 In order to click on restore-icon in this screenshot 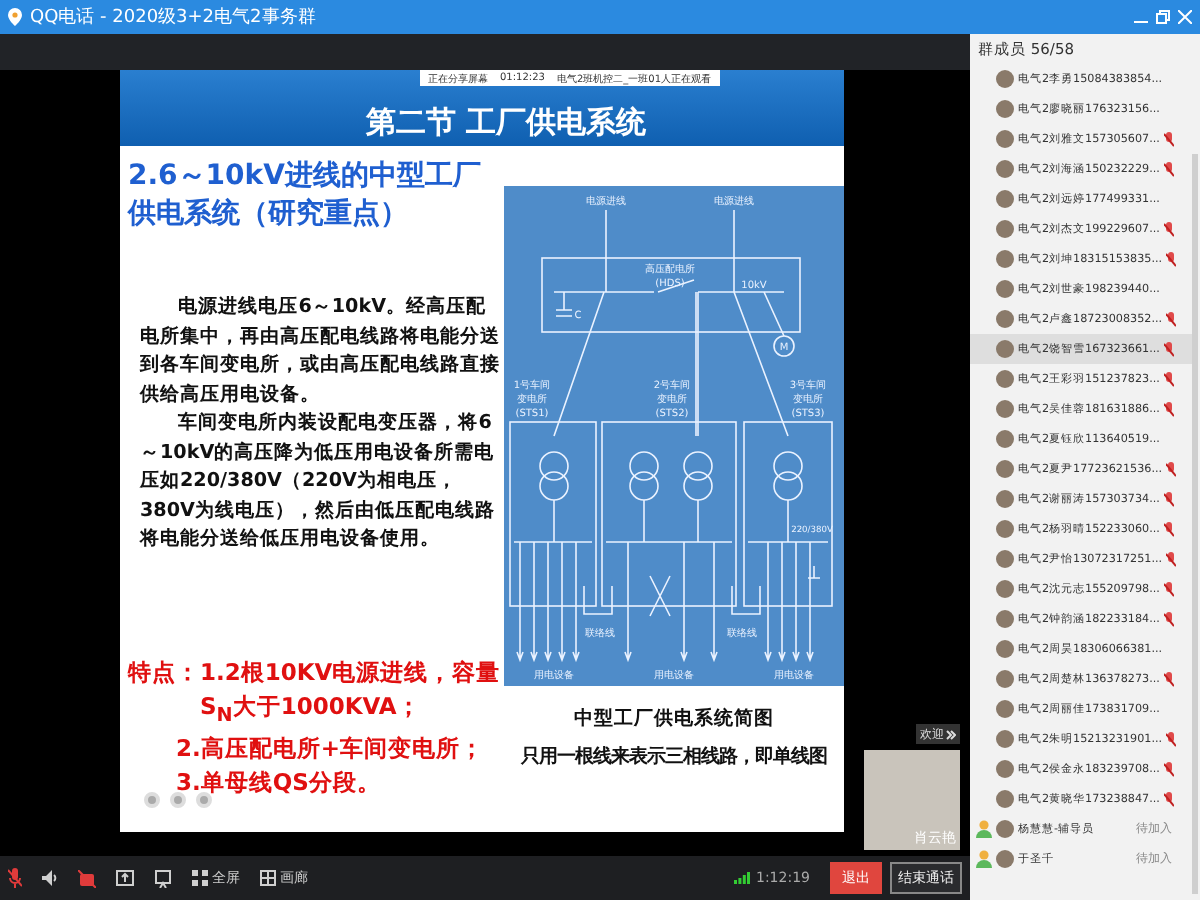, I will do `click(1163, 17)`.